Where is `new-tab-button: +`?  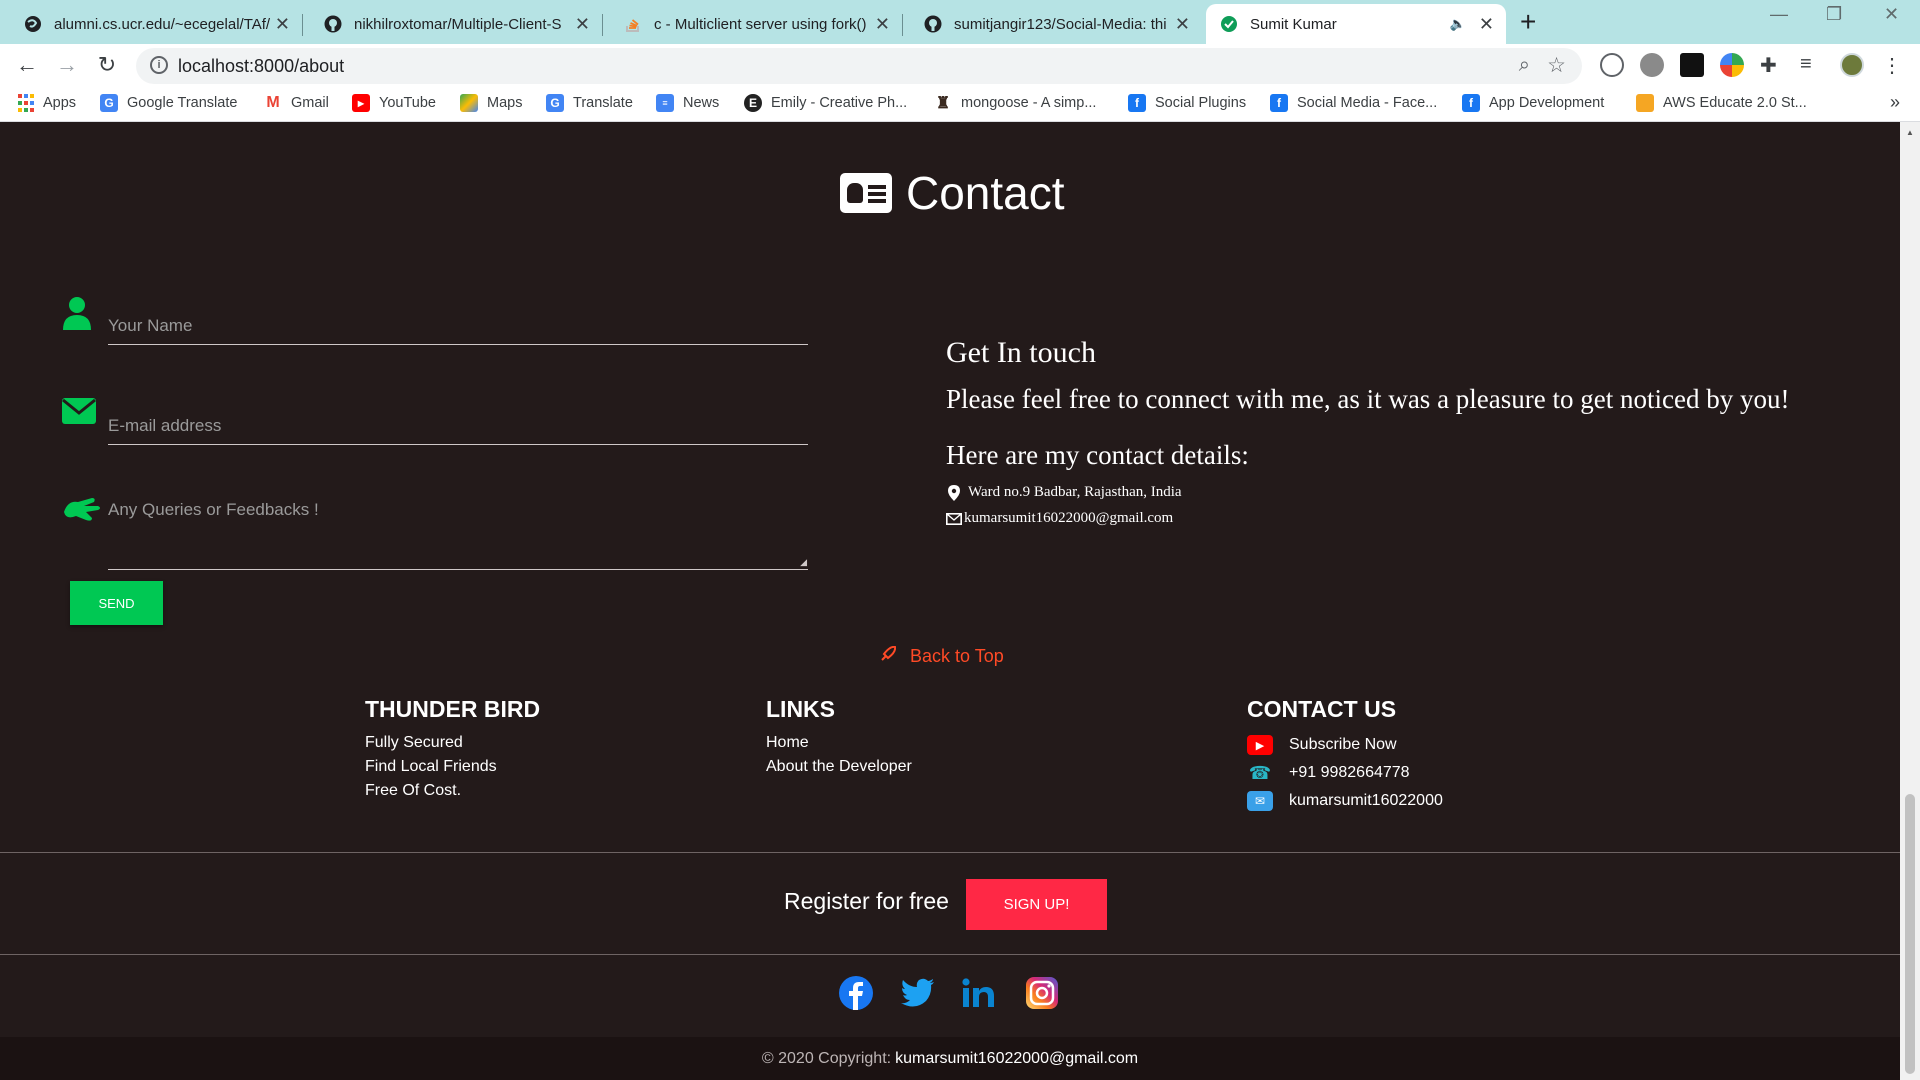 new-tab-button: + is located at coordinates (1528, 22).